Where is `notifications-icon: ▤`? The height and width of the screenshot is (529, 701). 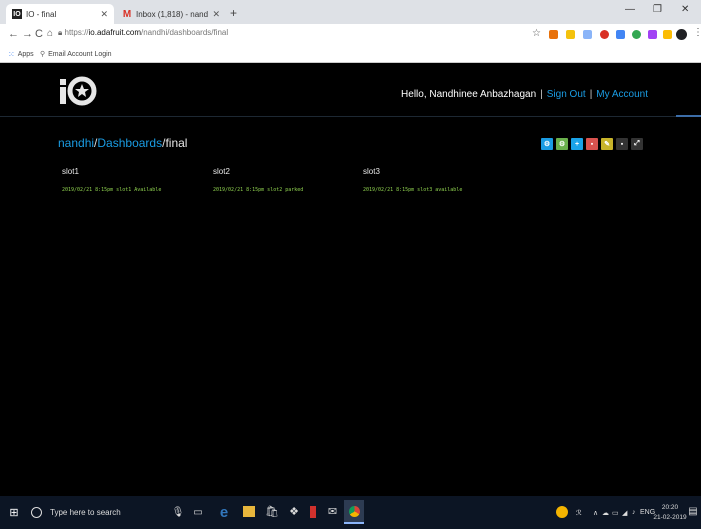 notifications-icon: ▤ is located at coordinates (693, 511).